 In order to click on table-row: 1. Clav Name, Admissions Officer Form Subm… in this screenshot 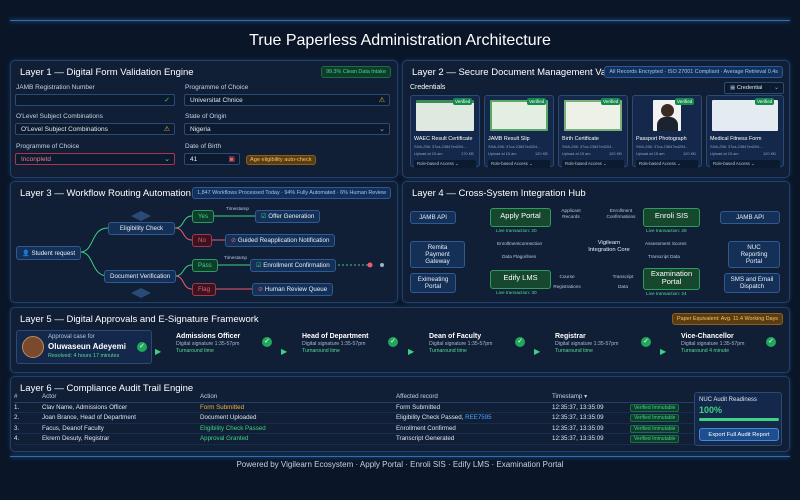, I will do `click(360, 407)`.